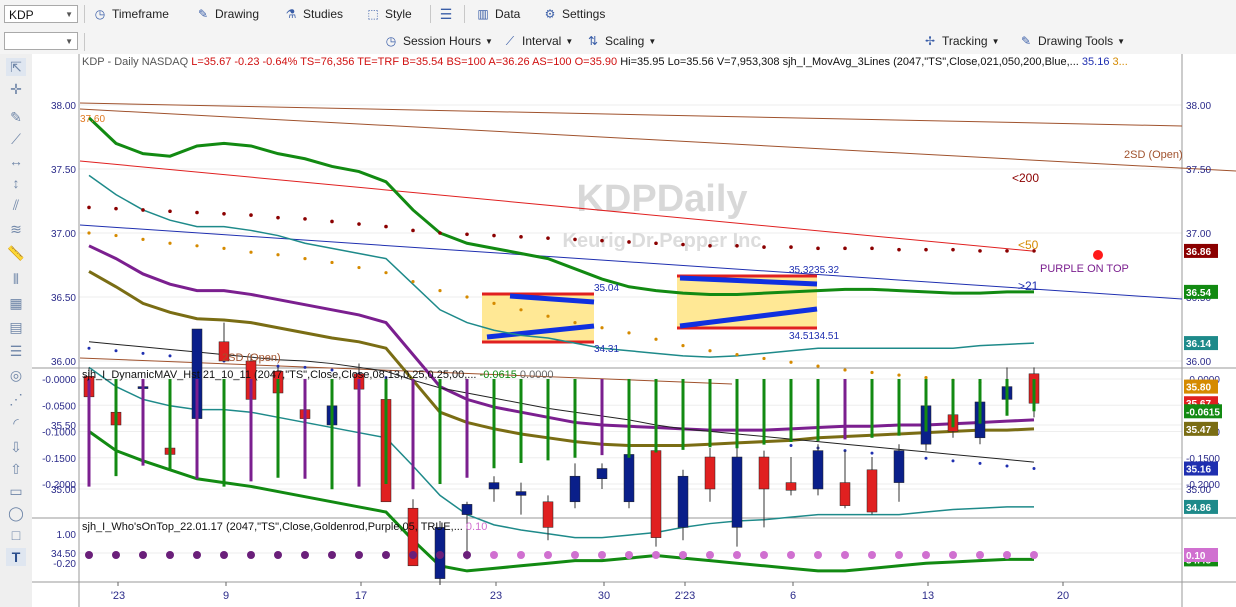  What do you see at coordinates (67, 535) in the screenshot?
I see `wot-tick-left: 1.00` at bounding box center [67, 535].